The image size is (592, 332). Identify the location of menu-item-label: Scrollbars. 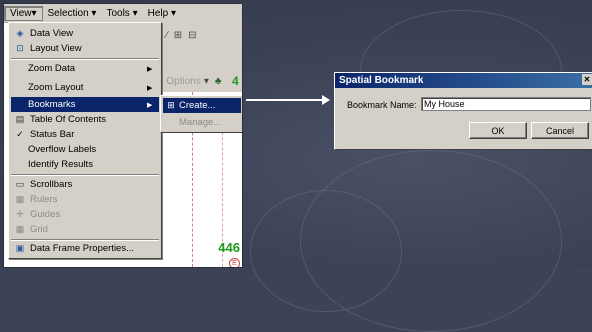
(51, 184).